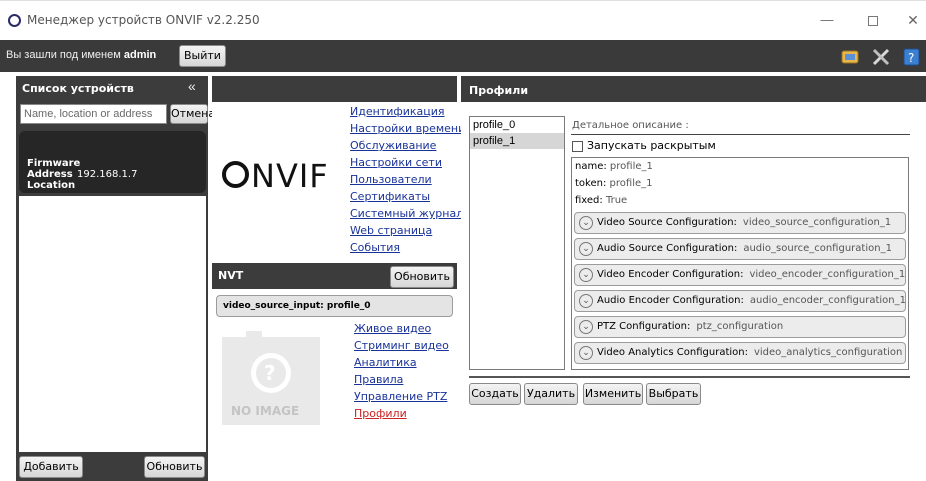  Describe the element at coordinates (391, 230) in the screenshot. I see `menu-web-page: Web страница` at that location.